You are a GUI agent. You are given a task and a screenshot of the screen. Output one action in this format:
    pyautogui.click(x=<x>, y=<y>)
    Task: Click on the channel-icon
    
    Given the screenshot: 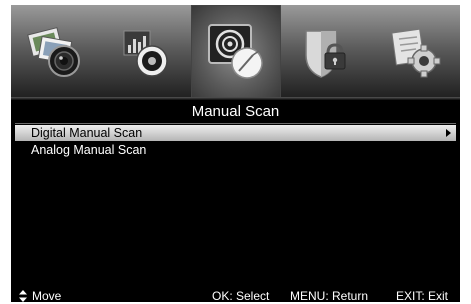 What is the action you would take?
    pyautogui.click(x=235, y=51)
    